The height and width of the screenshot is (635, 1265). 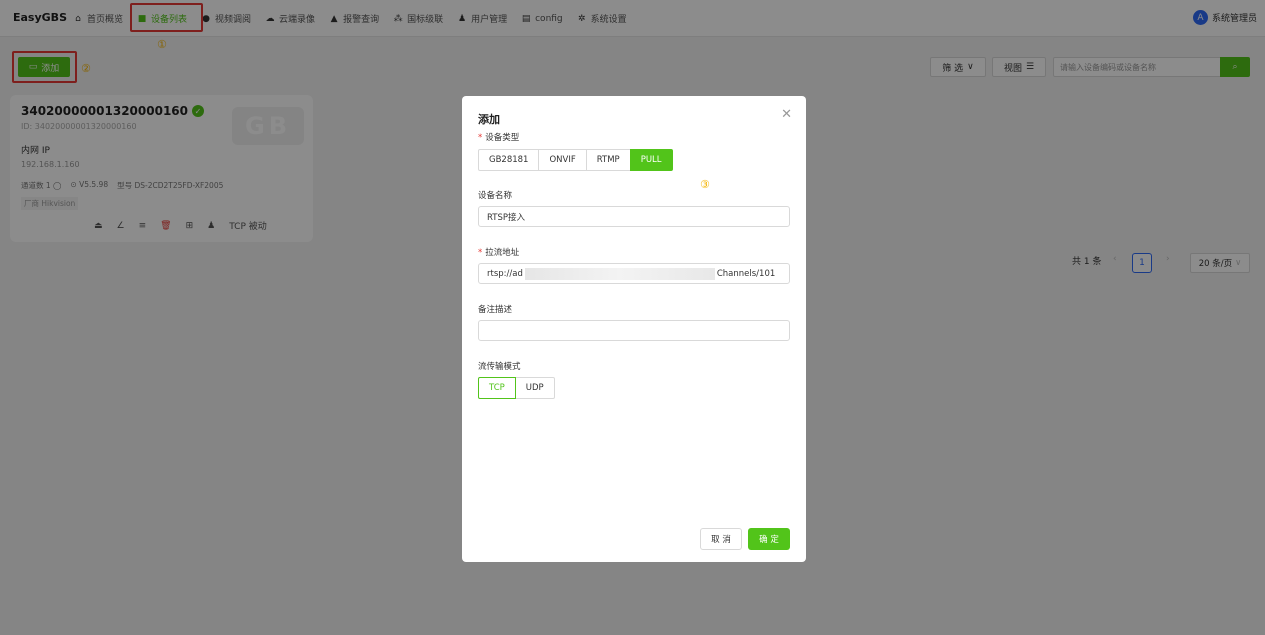 I want to click on transport-mode-label: 流传输模式, so click(x=499, y=367).